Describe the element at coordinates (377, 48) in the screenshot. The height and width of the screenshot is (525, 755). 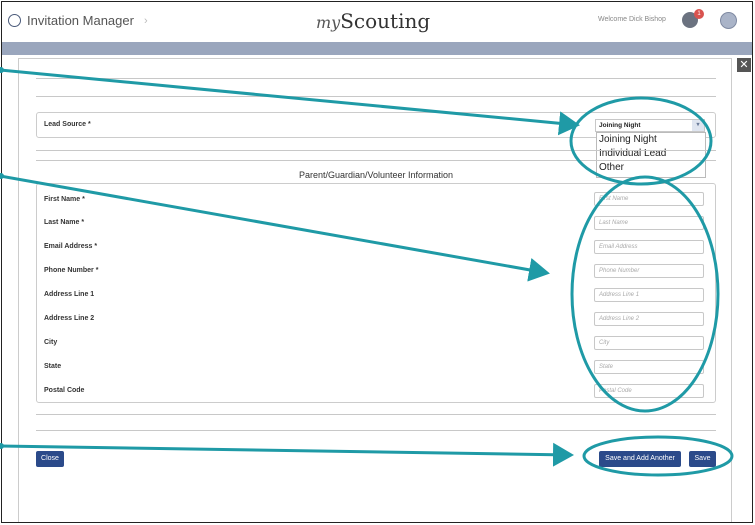
I see `header-band` at that location.